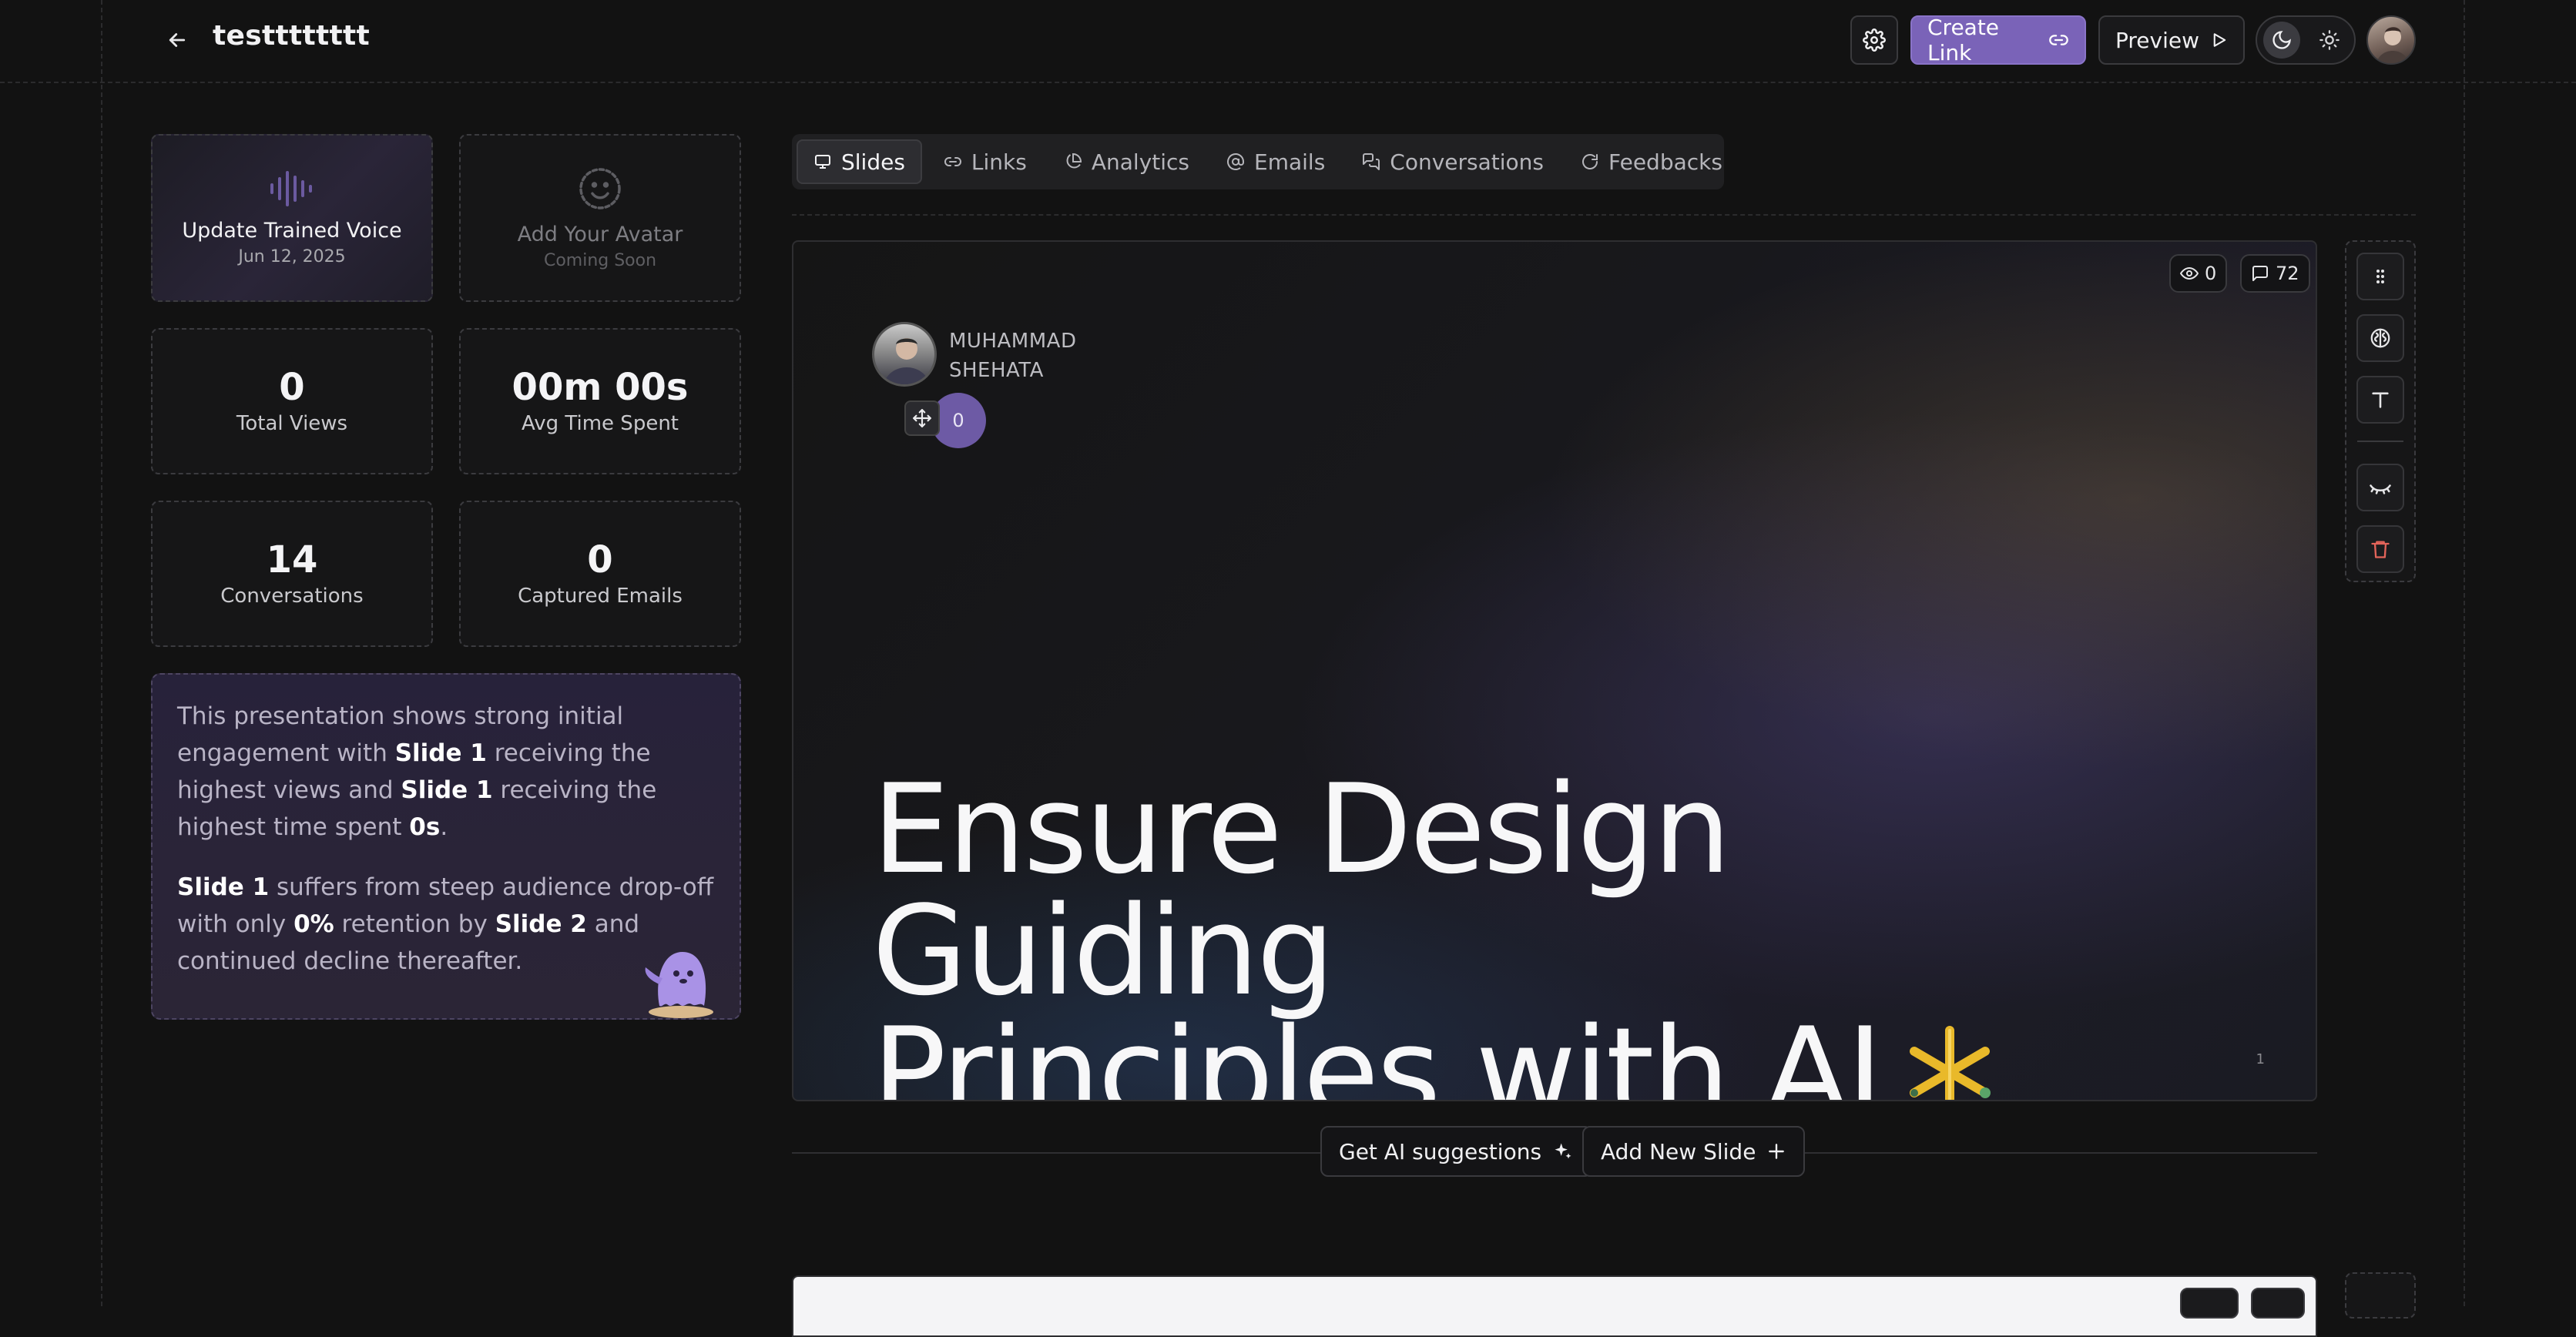  I want to click on delete-slide-button, so click(2380, 549).